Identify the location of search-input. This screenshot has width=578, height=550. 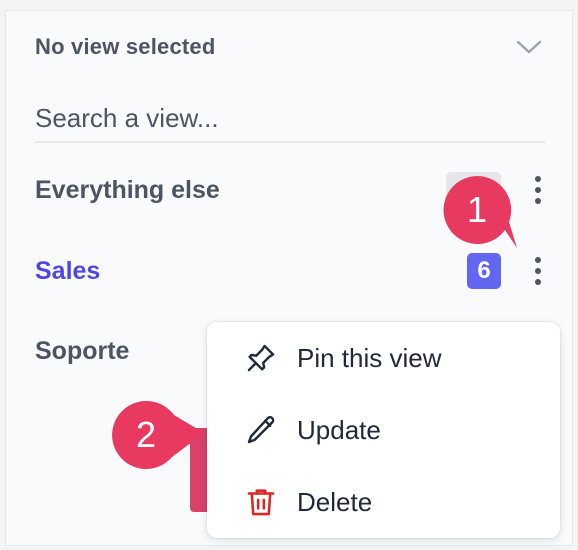
(290, 119).